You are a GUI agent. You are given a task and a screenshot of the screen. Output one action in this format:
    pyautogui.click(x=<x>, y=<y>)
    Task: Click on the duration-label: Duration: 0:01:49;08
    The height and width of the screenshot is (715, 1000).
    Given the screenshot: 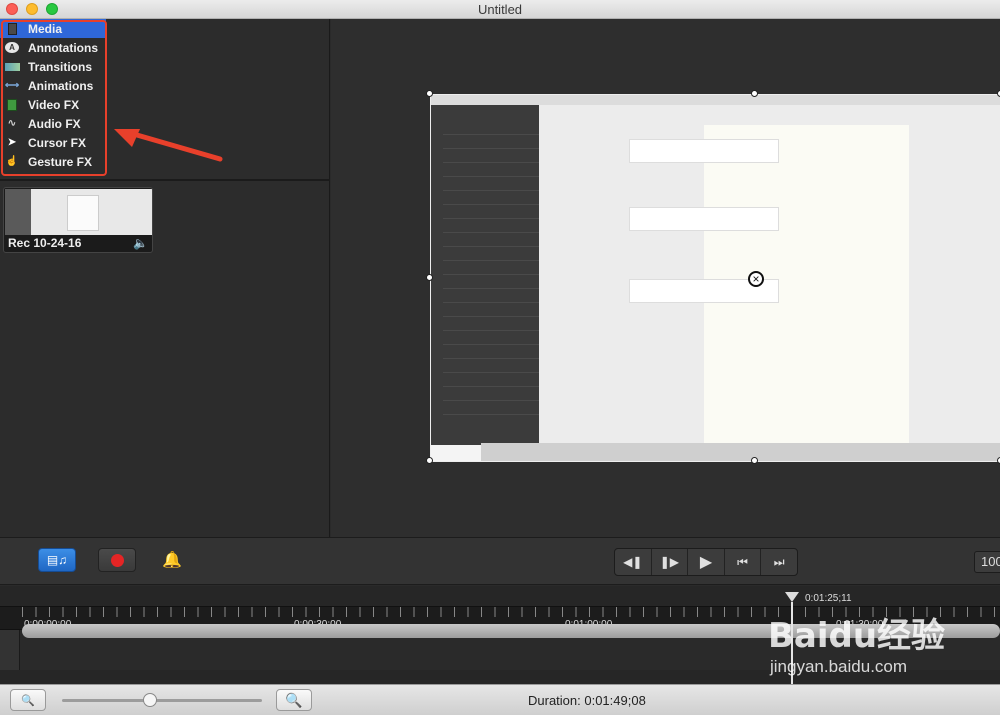 What is the action you would take?
    pyautogui.click(x=587, y=700)
    